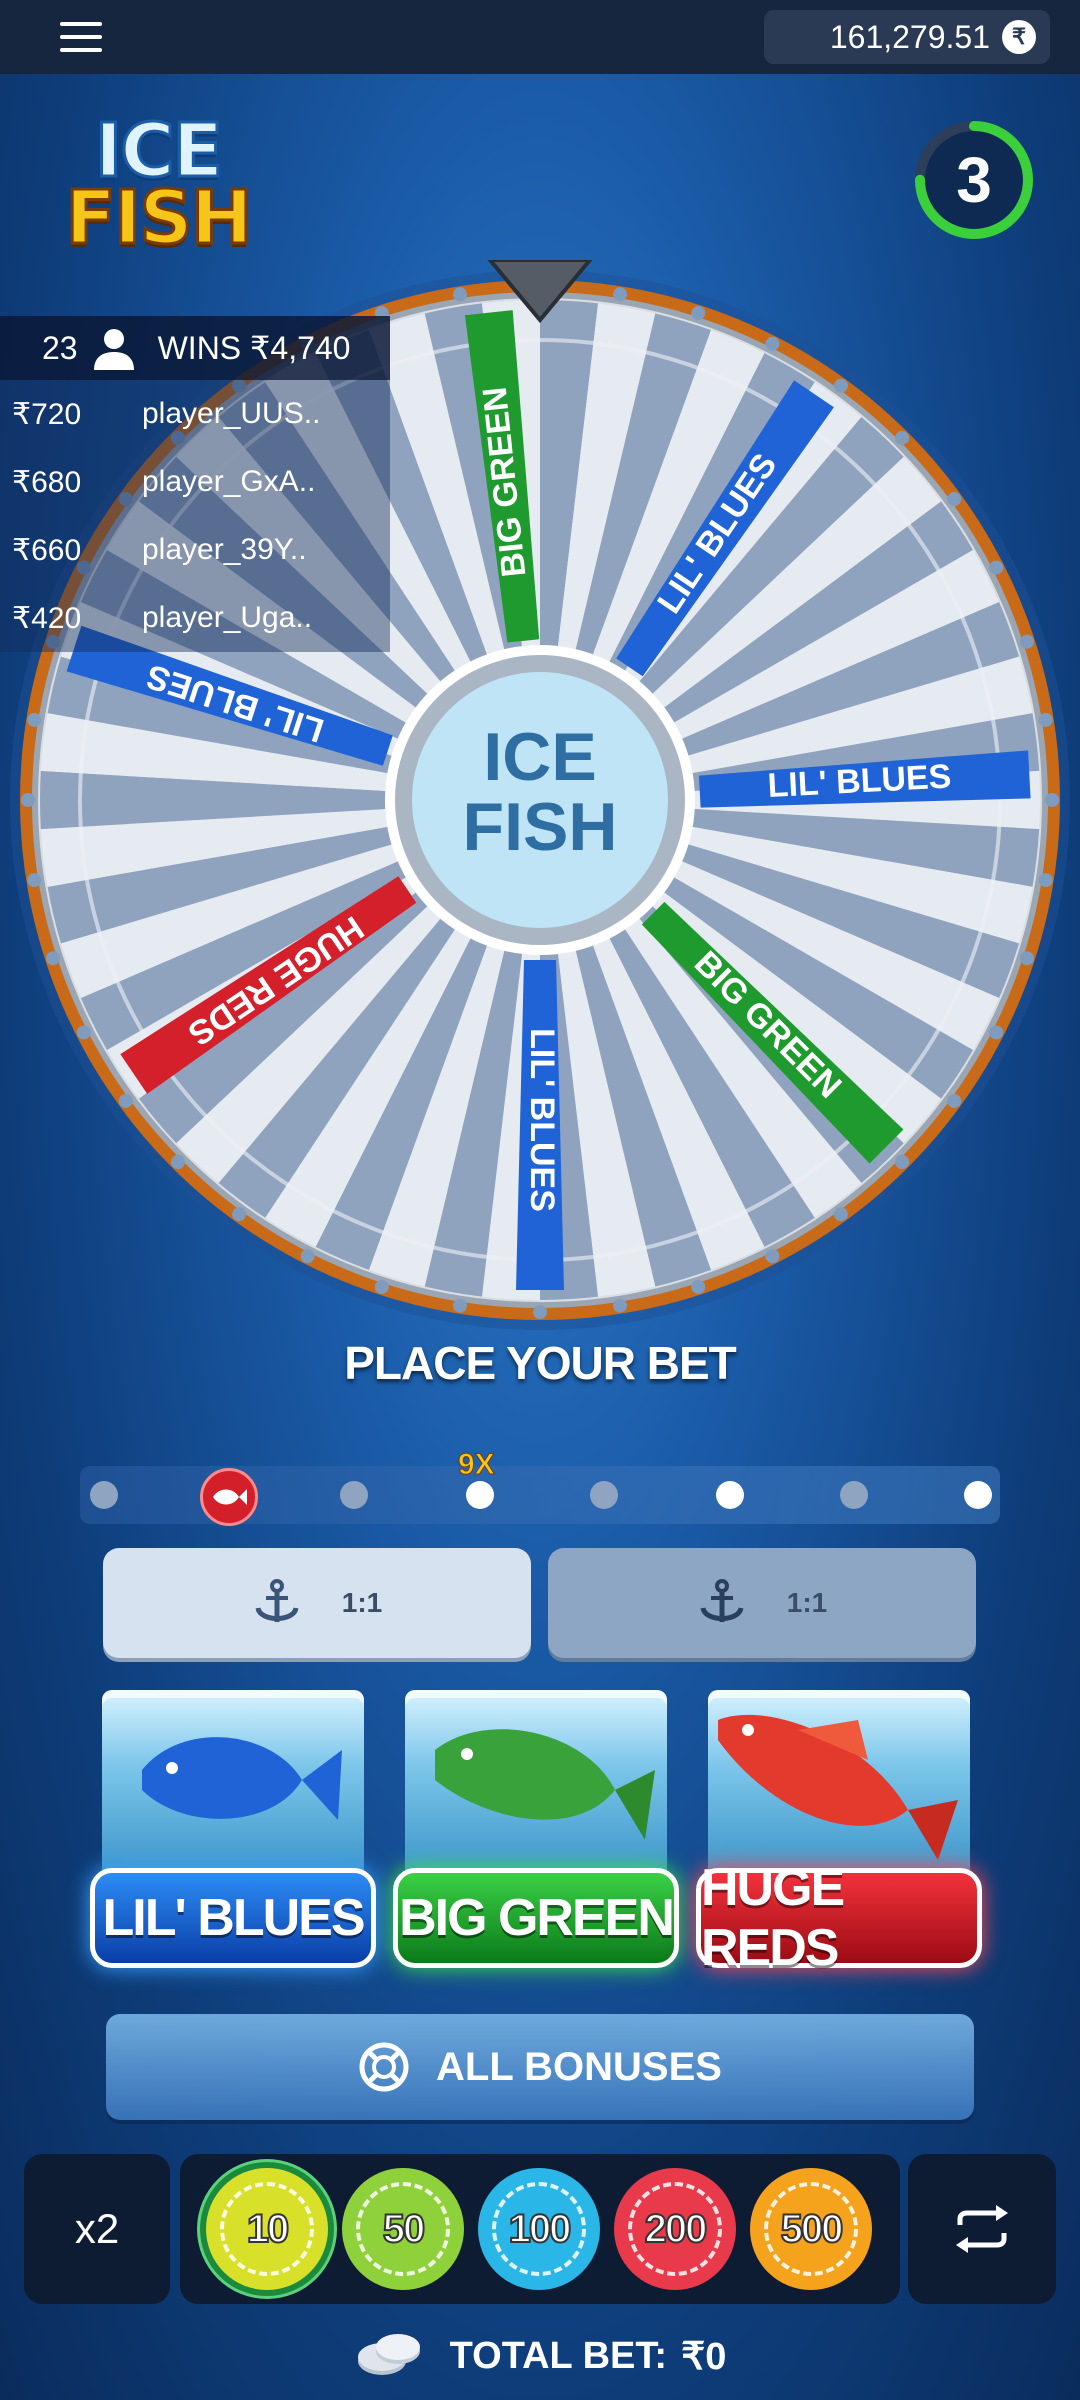 This screenshot has width=1080, height=2400. I want to click on rupee-icon: ₹, so click(1019, 37).